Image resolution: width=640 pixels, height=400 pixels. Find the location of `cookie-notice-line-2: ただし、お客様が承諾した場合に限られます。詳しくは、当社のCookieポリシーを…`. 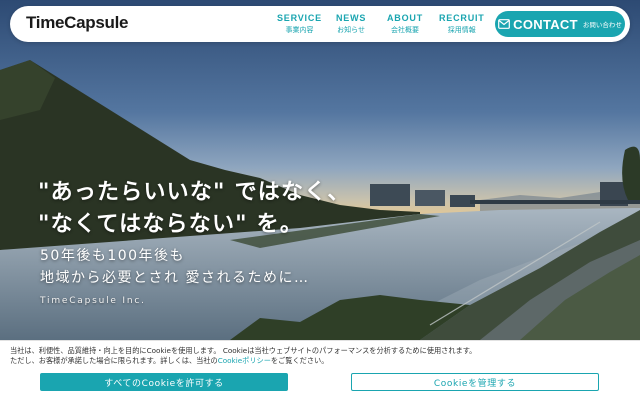

cookie-notice-line-2: ただし、お客様が承諾した場合に限られます。詳しくは、当社のCookieポリシーを… is located at coordinates (320, 361).